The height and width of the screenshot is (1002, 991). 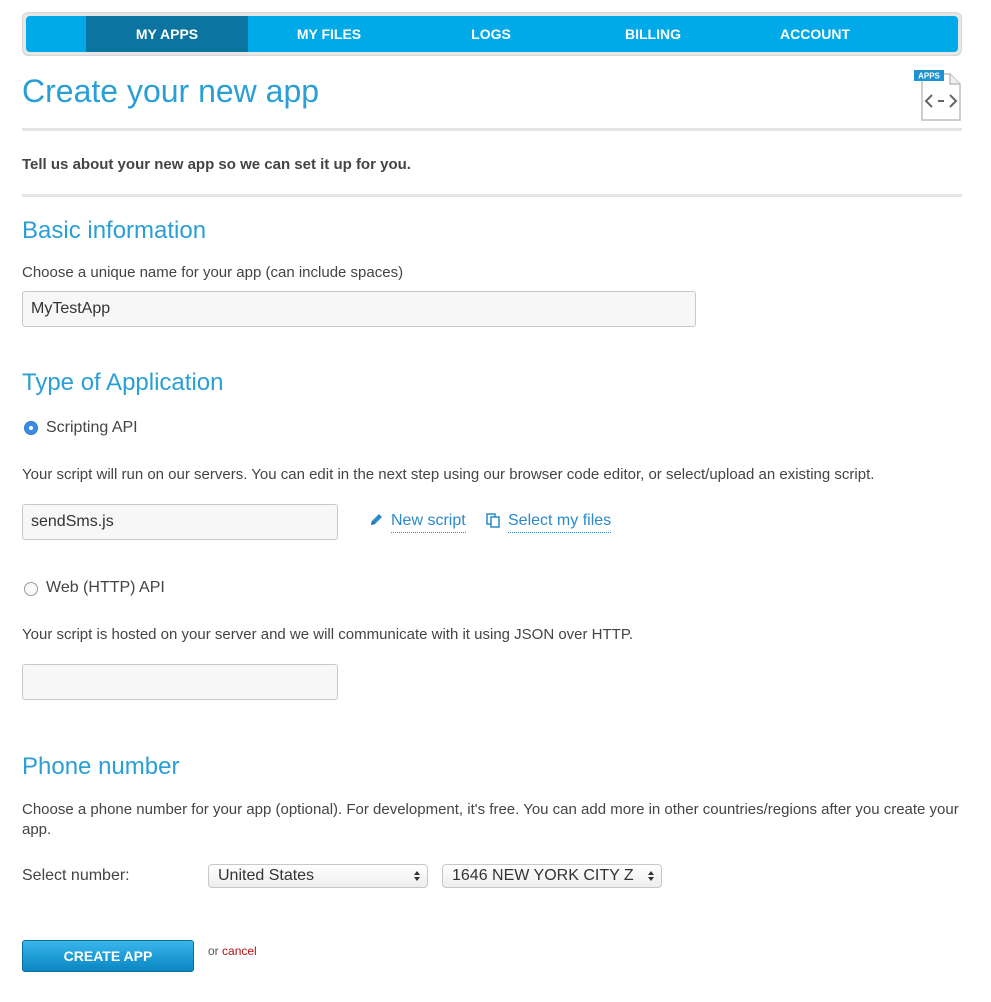 I want to click on nav-tab-billing: BILLING, so click(x=653, y=34).